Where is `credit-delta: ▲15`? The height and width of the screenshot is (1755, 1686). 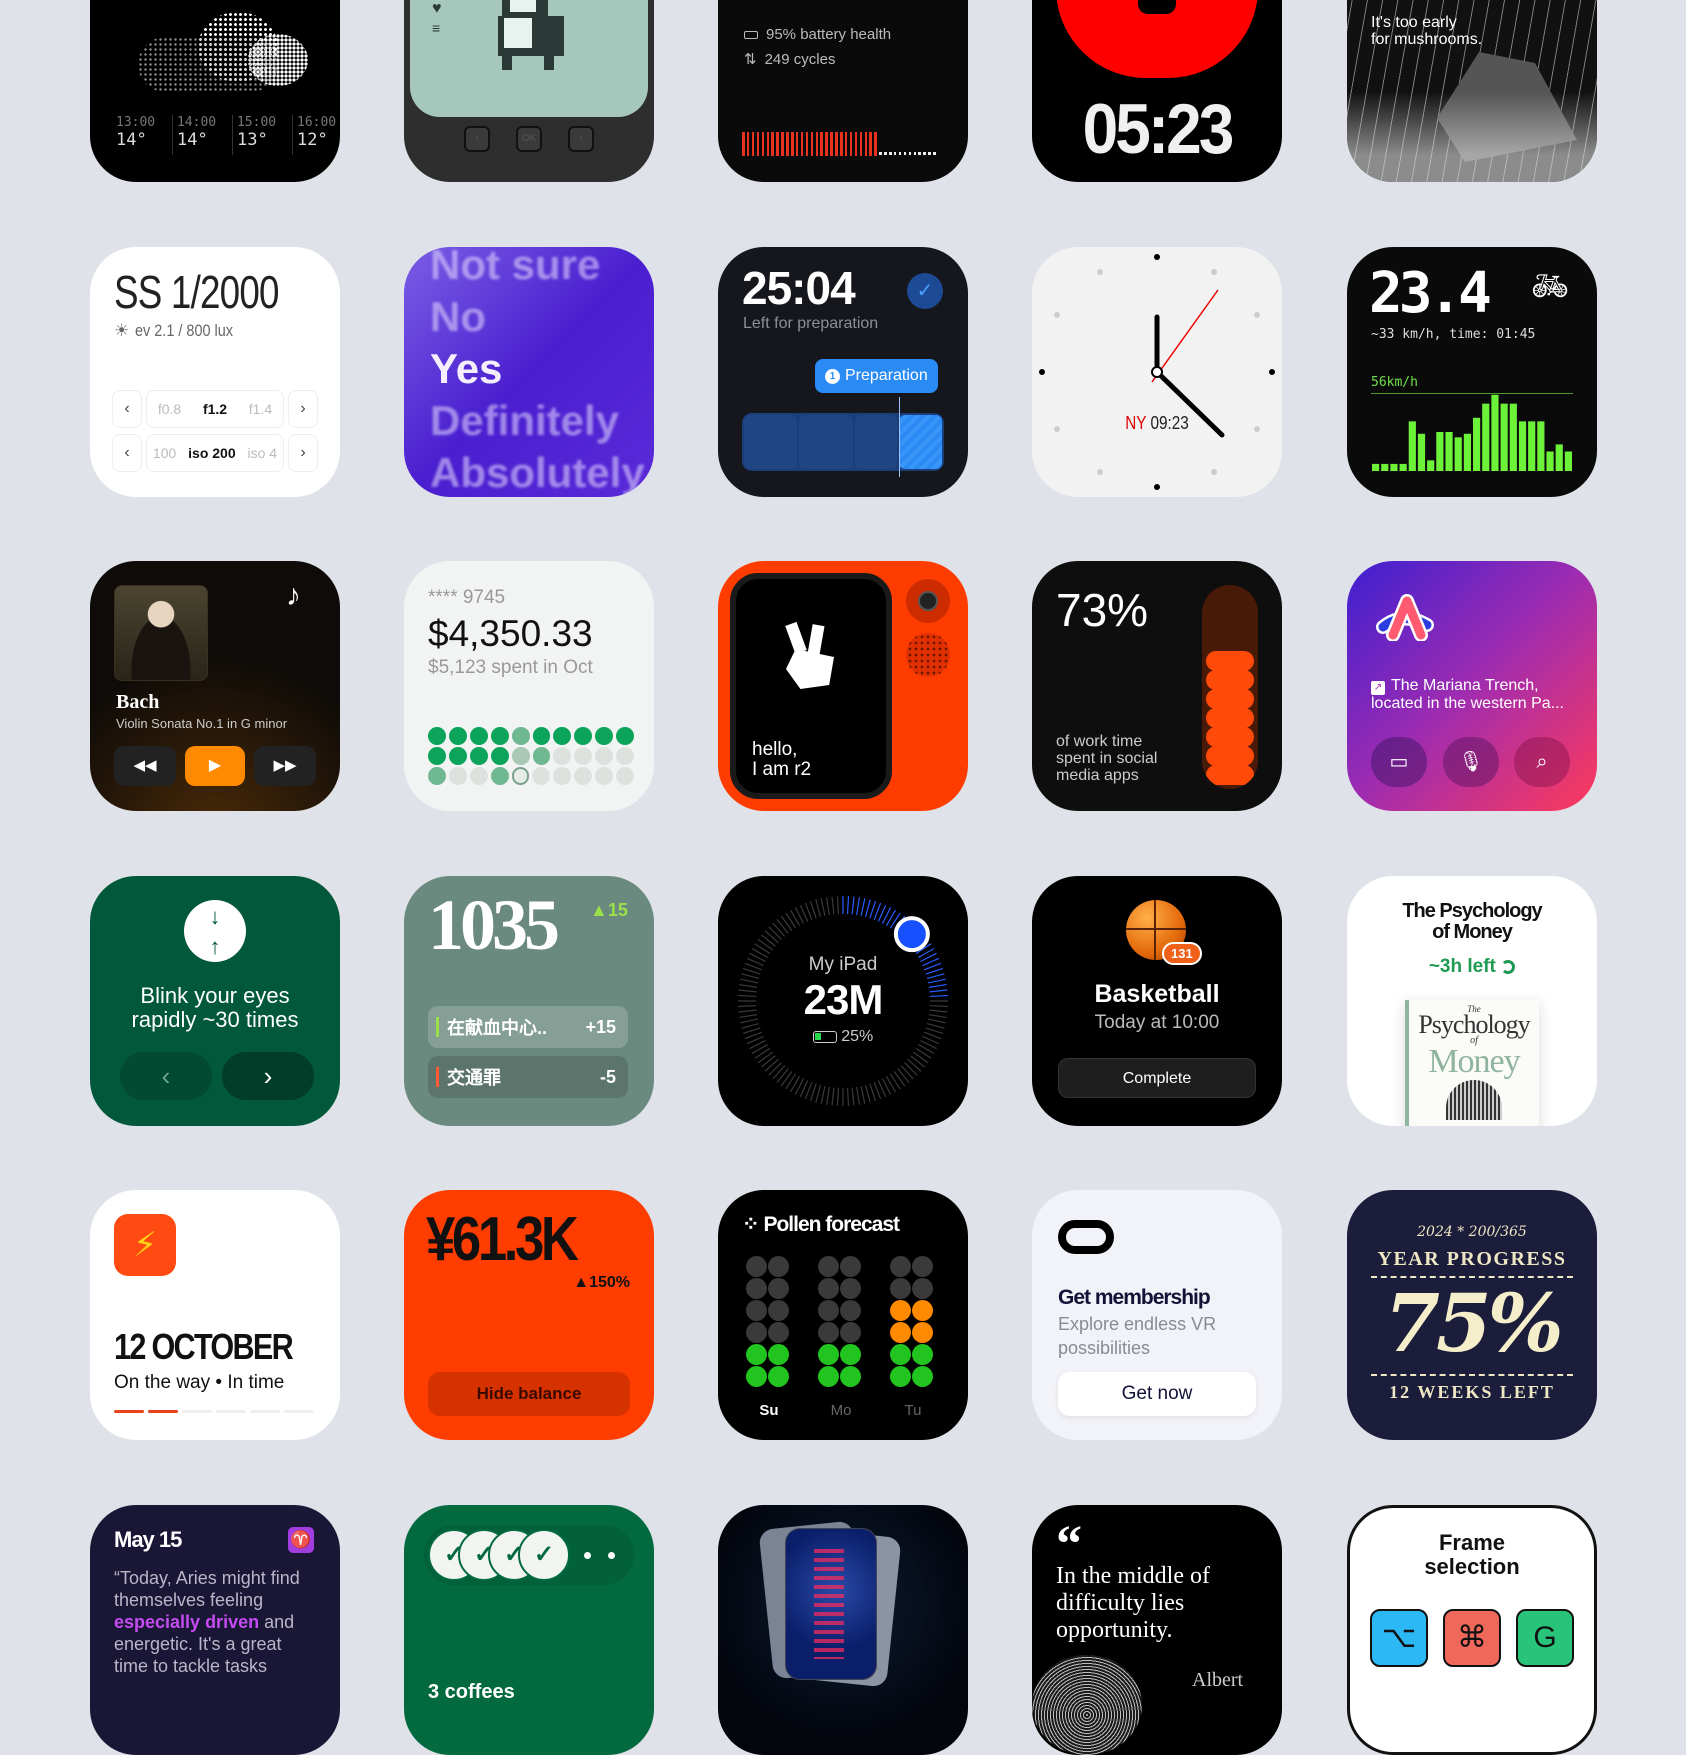 credit-delta: ▲15 is located at coordinates (609, 910).